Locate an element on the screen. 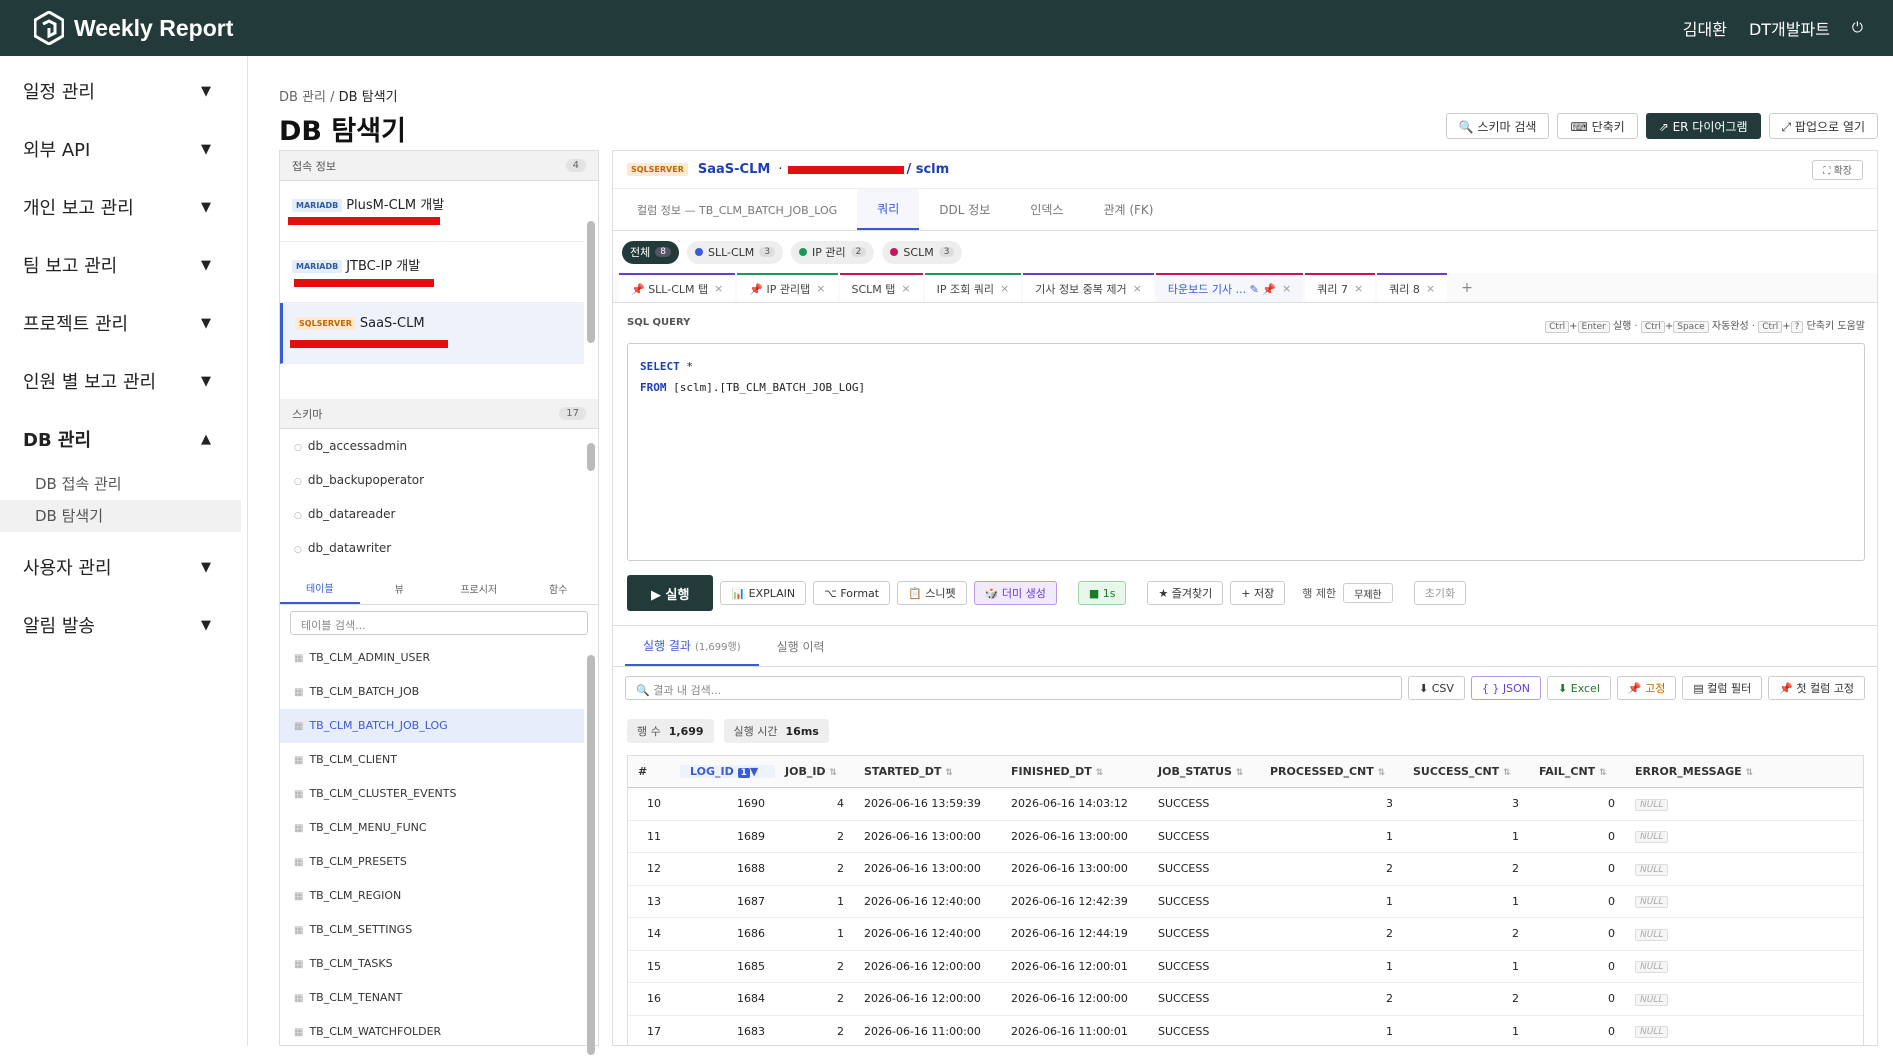 The width and height of the screenshot is (1893, 1061). table-item: TB_CLM_CLUSTER_EVENTS is located at coordinates (432, 794).